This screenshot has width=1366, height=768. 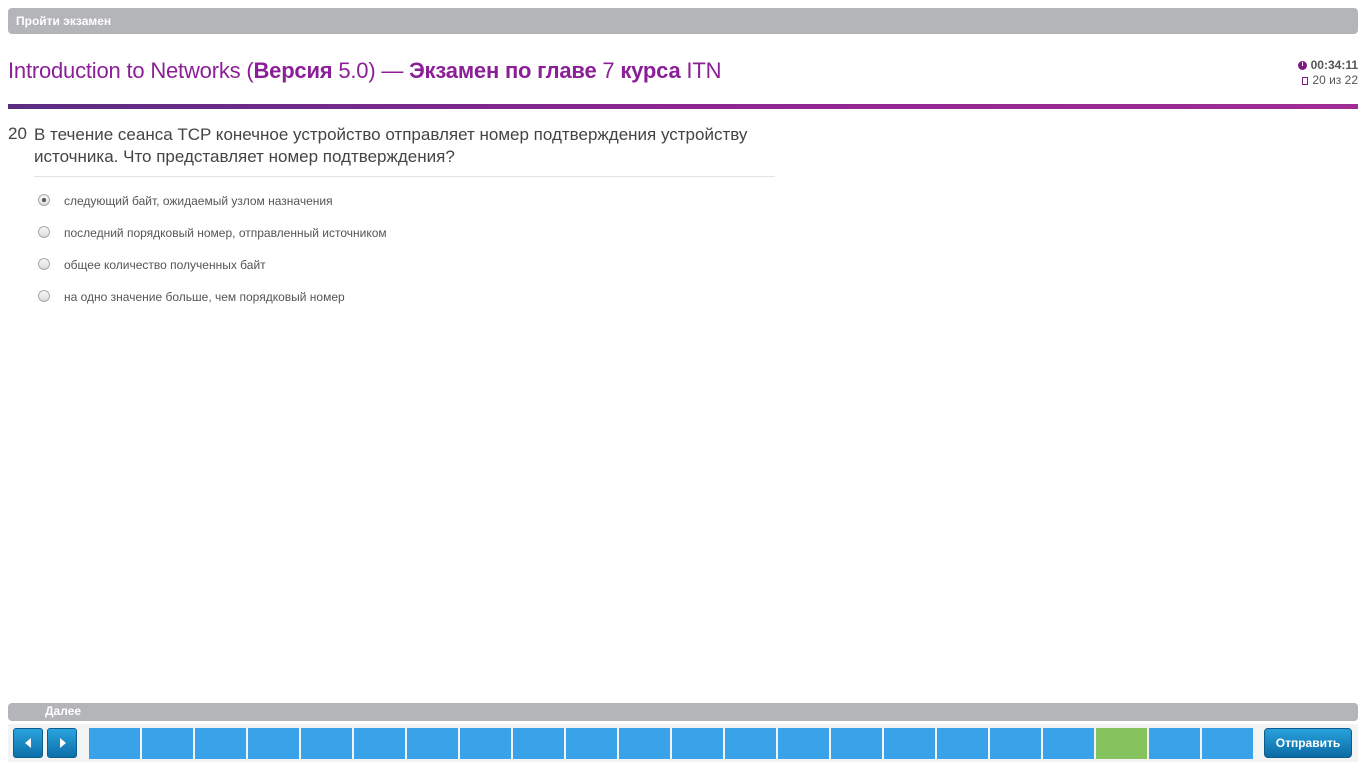 I want to click on exam-header-bar: Пройти экзамен, so click(x=683, y=21).